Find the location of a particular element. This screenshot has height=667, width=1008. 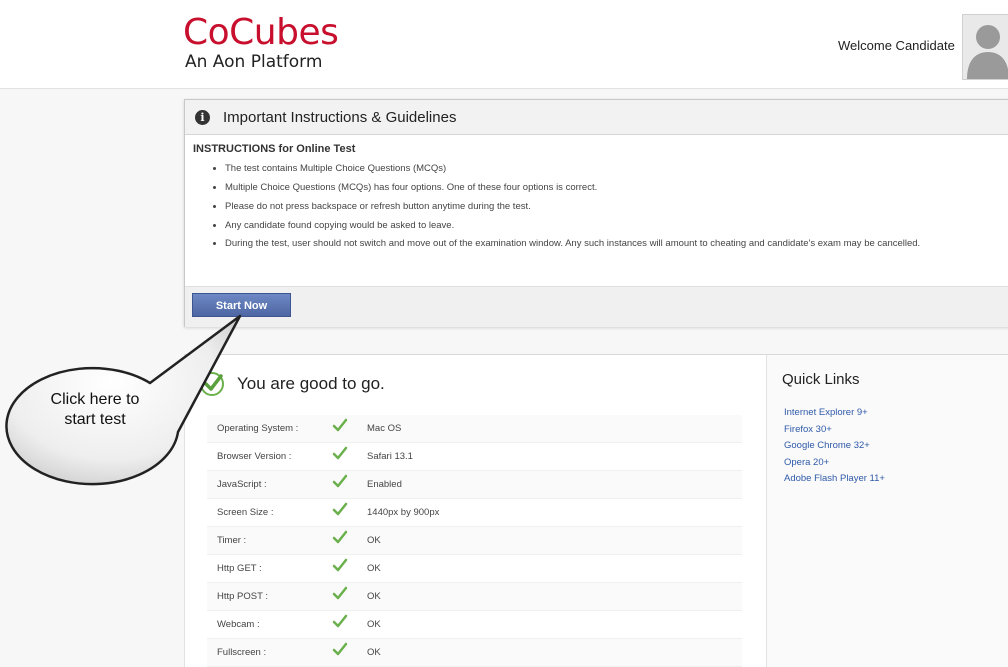

check-value: Safari 13.1 is located at coordinates (390, 456).